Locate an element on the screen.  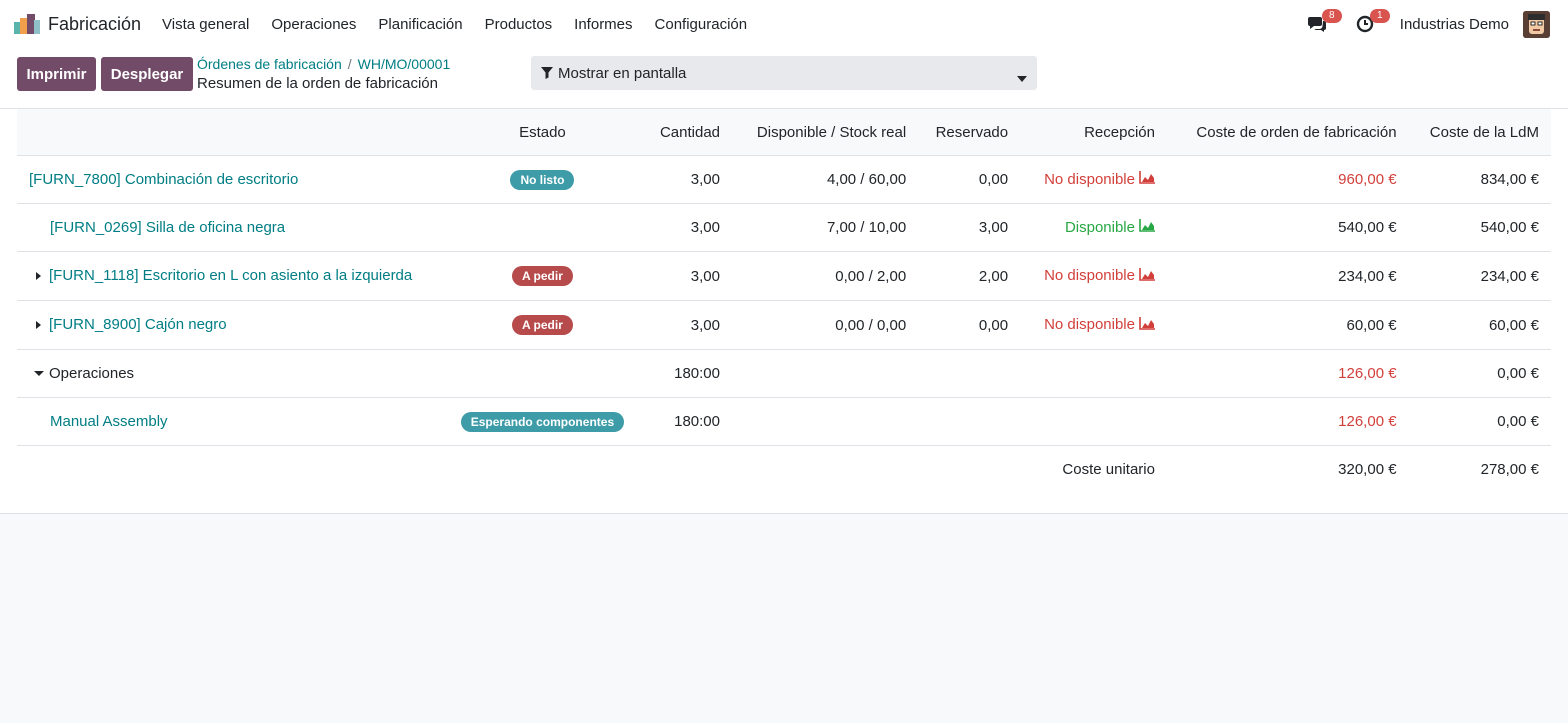
mo-cost-cell: 234,00 € is located at coordinates (1287, 276).